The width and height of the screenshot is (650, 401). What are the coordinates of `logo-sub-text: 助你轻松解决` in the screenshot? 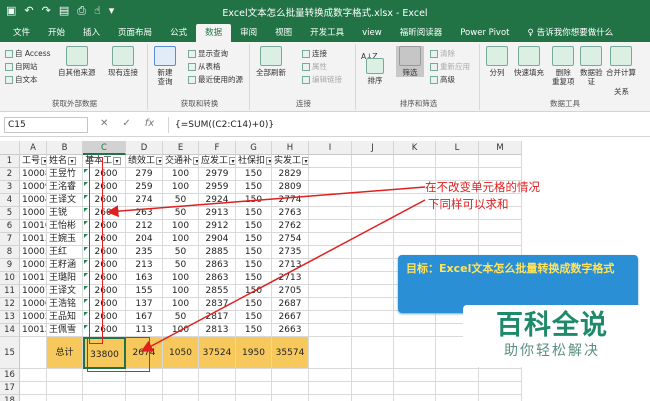 It's located at (552, 351).